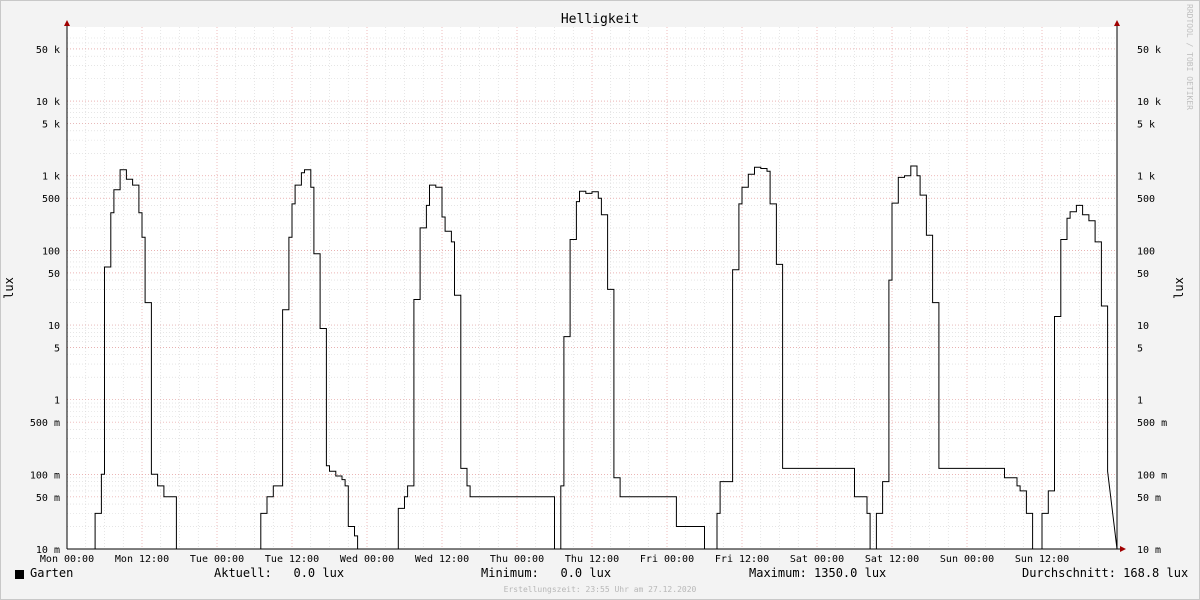 The height and width of the screenshot is (600, 1200). Describe the element at coordinates (1143, 326) in the screenshot. I see `y-tick-label-right: 10` at that location.